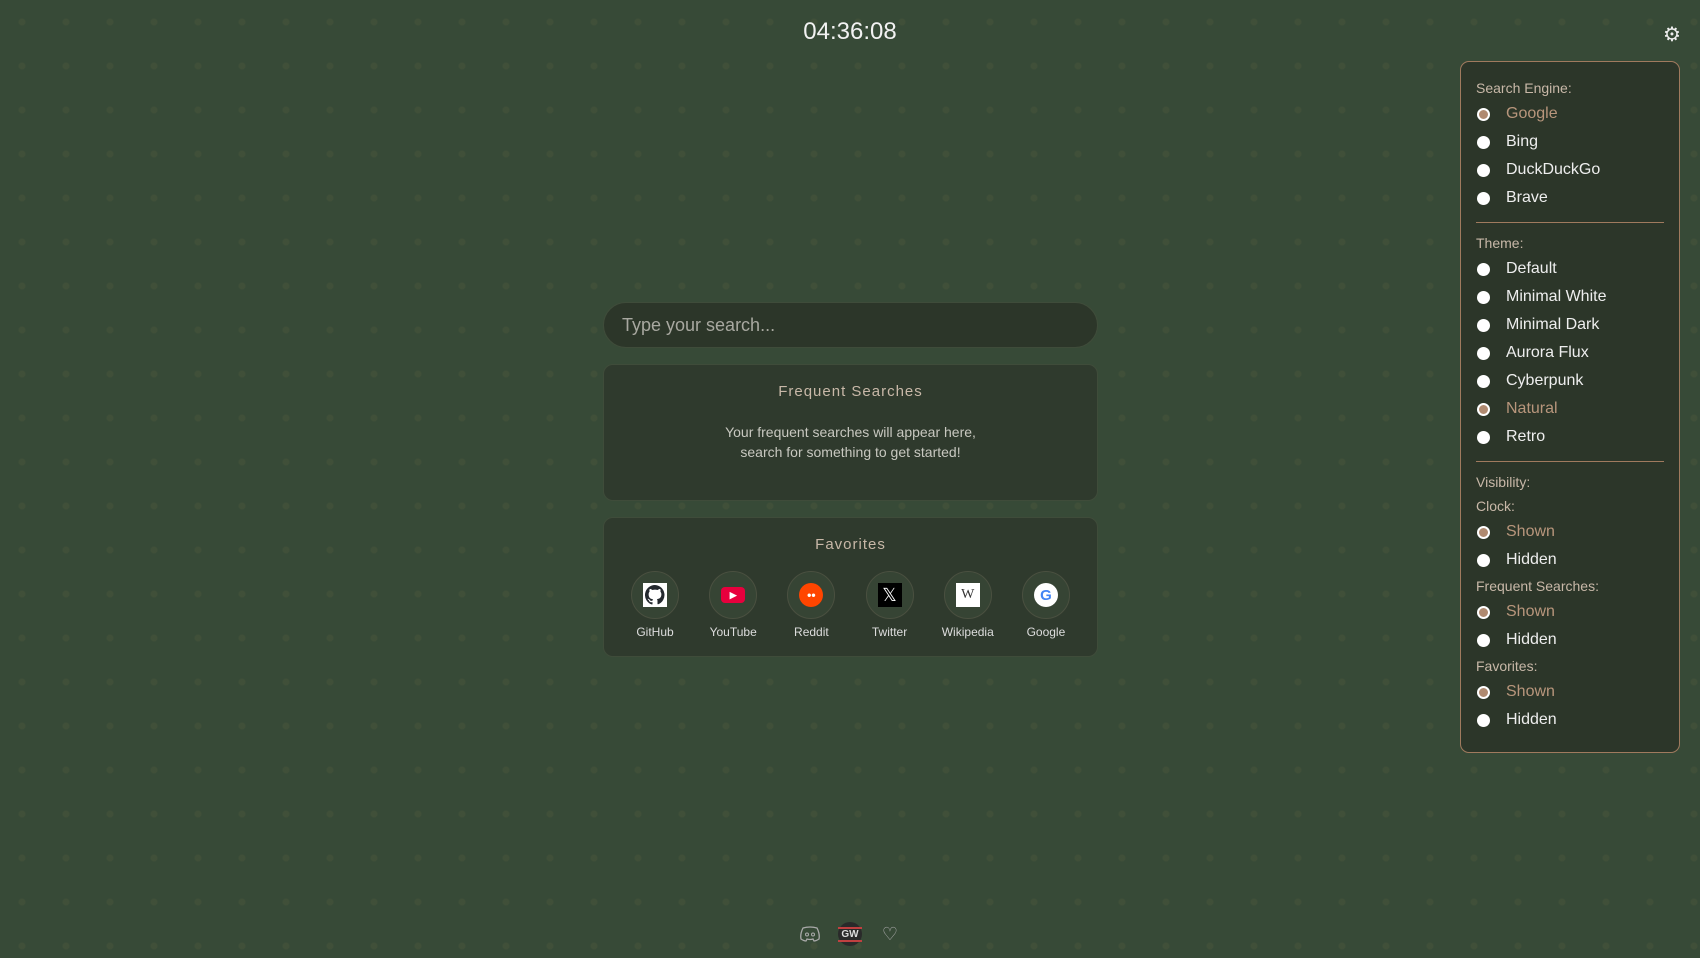 The image size is (1700, 958). What do you see at coordinates (1500, 243) in the screenshot?
I see `theme-label: Theme:` at bounding box center [1500, 243].